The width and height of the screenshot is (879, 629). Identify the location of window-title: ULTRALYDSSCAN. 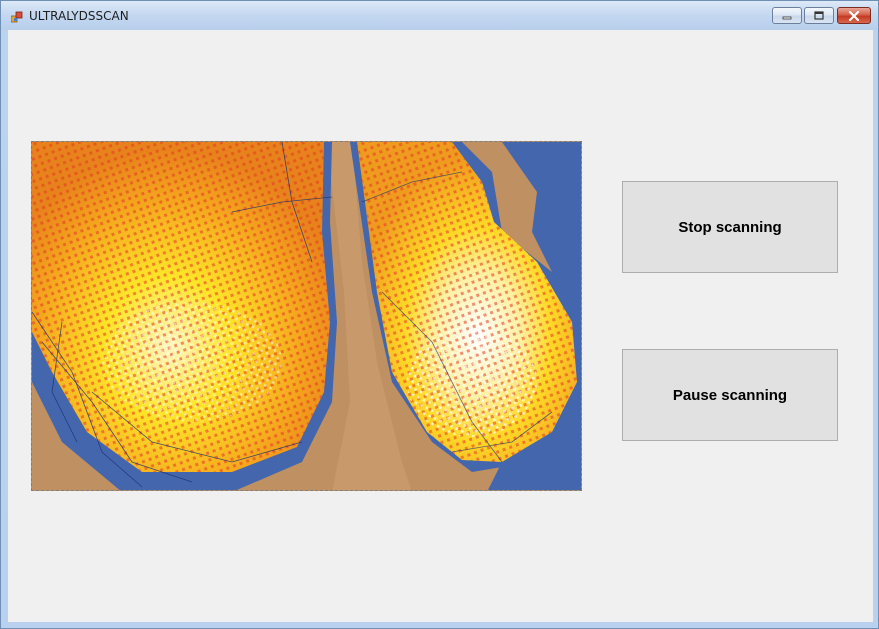
(79, 16).